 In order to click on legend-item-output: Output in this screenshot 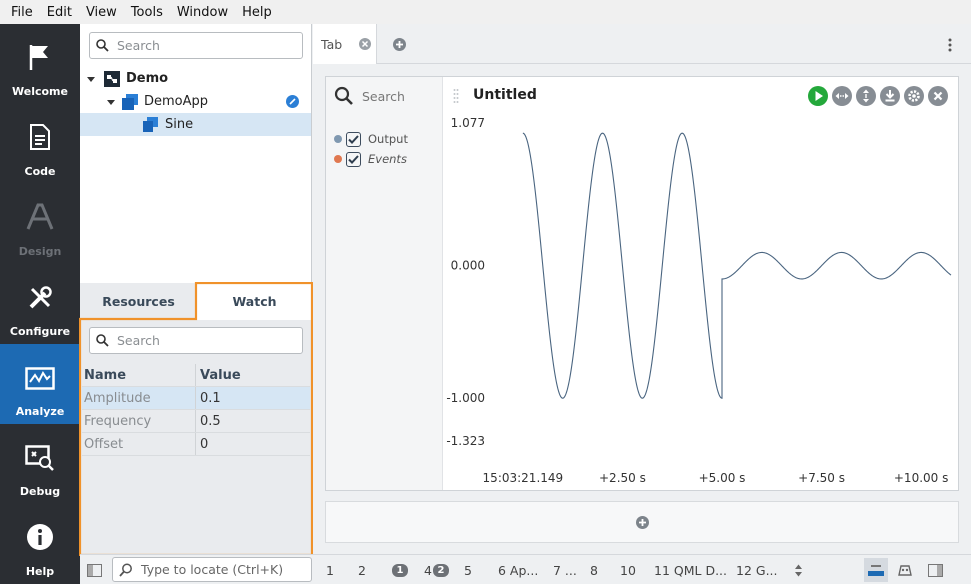, I will do `click(371, 139)`.